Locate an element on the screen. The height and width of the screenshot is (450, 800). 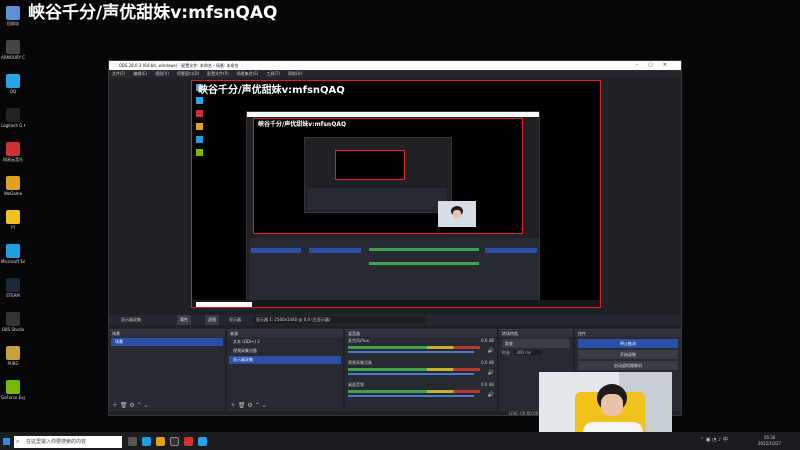
mixer-channel: 桌面音频 0.0 dB 🔊 is located at coordinates (421, 392).